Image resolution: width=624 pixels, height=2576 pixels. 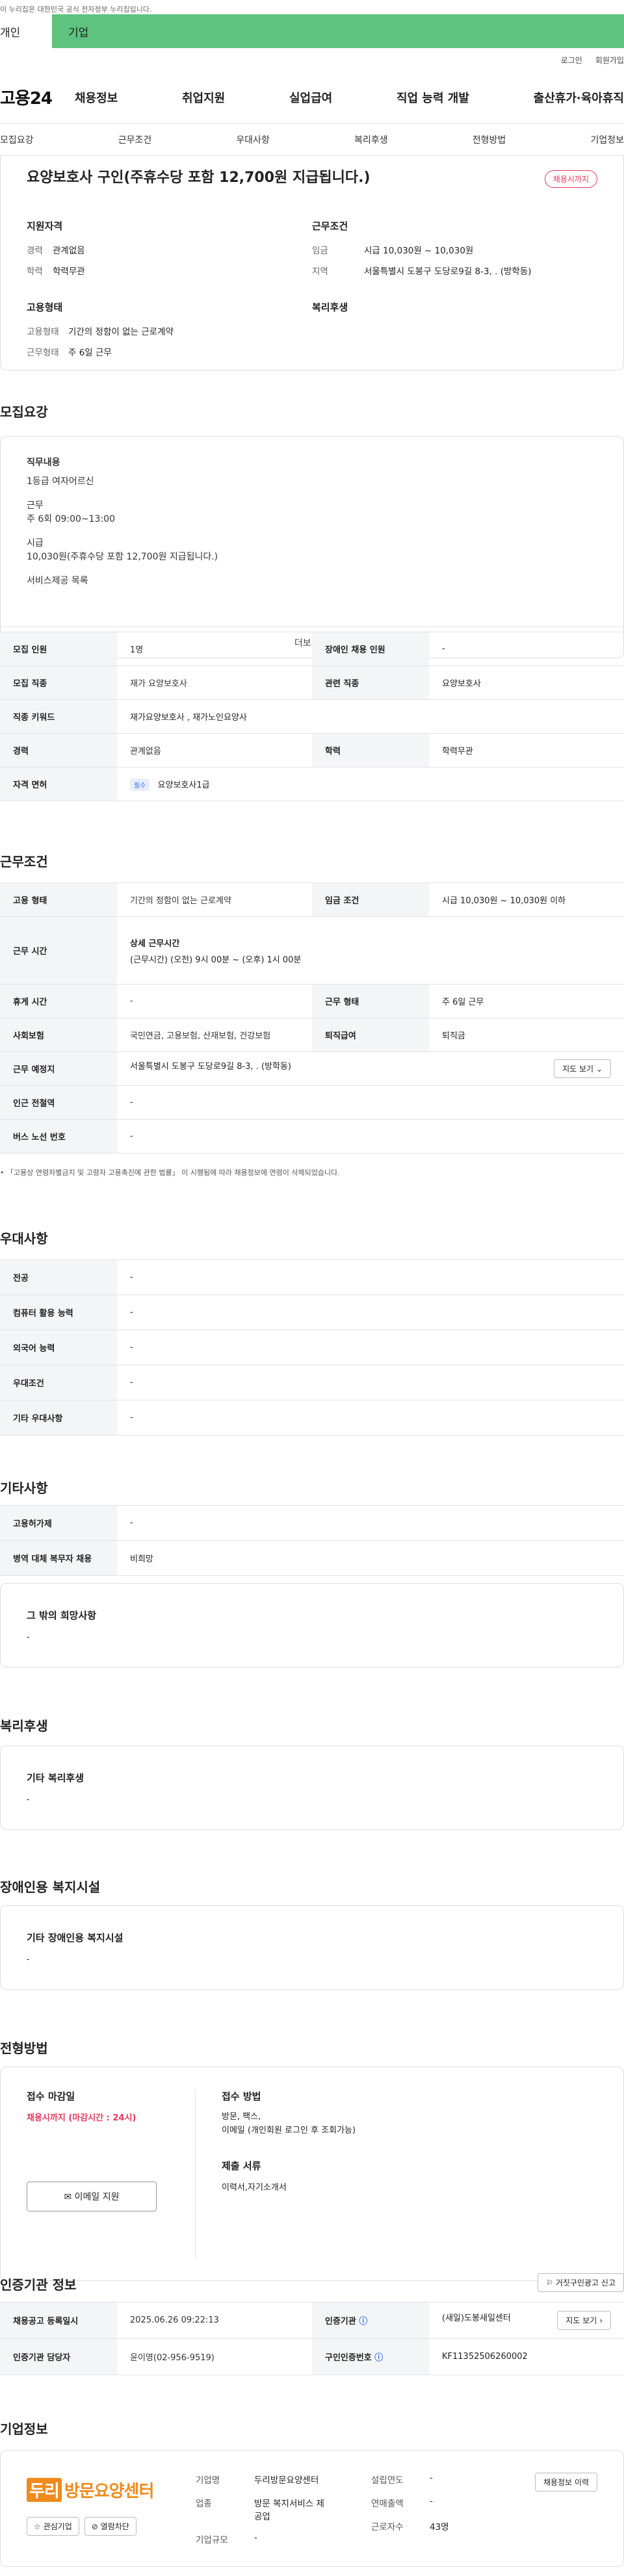 I want to click on deadline-badge: 채용시까지, so click(x=570, y=179).